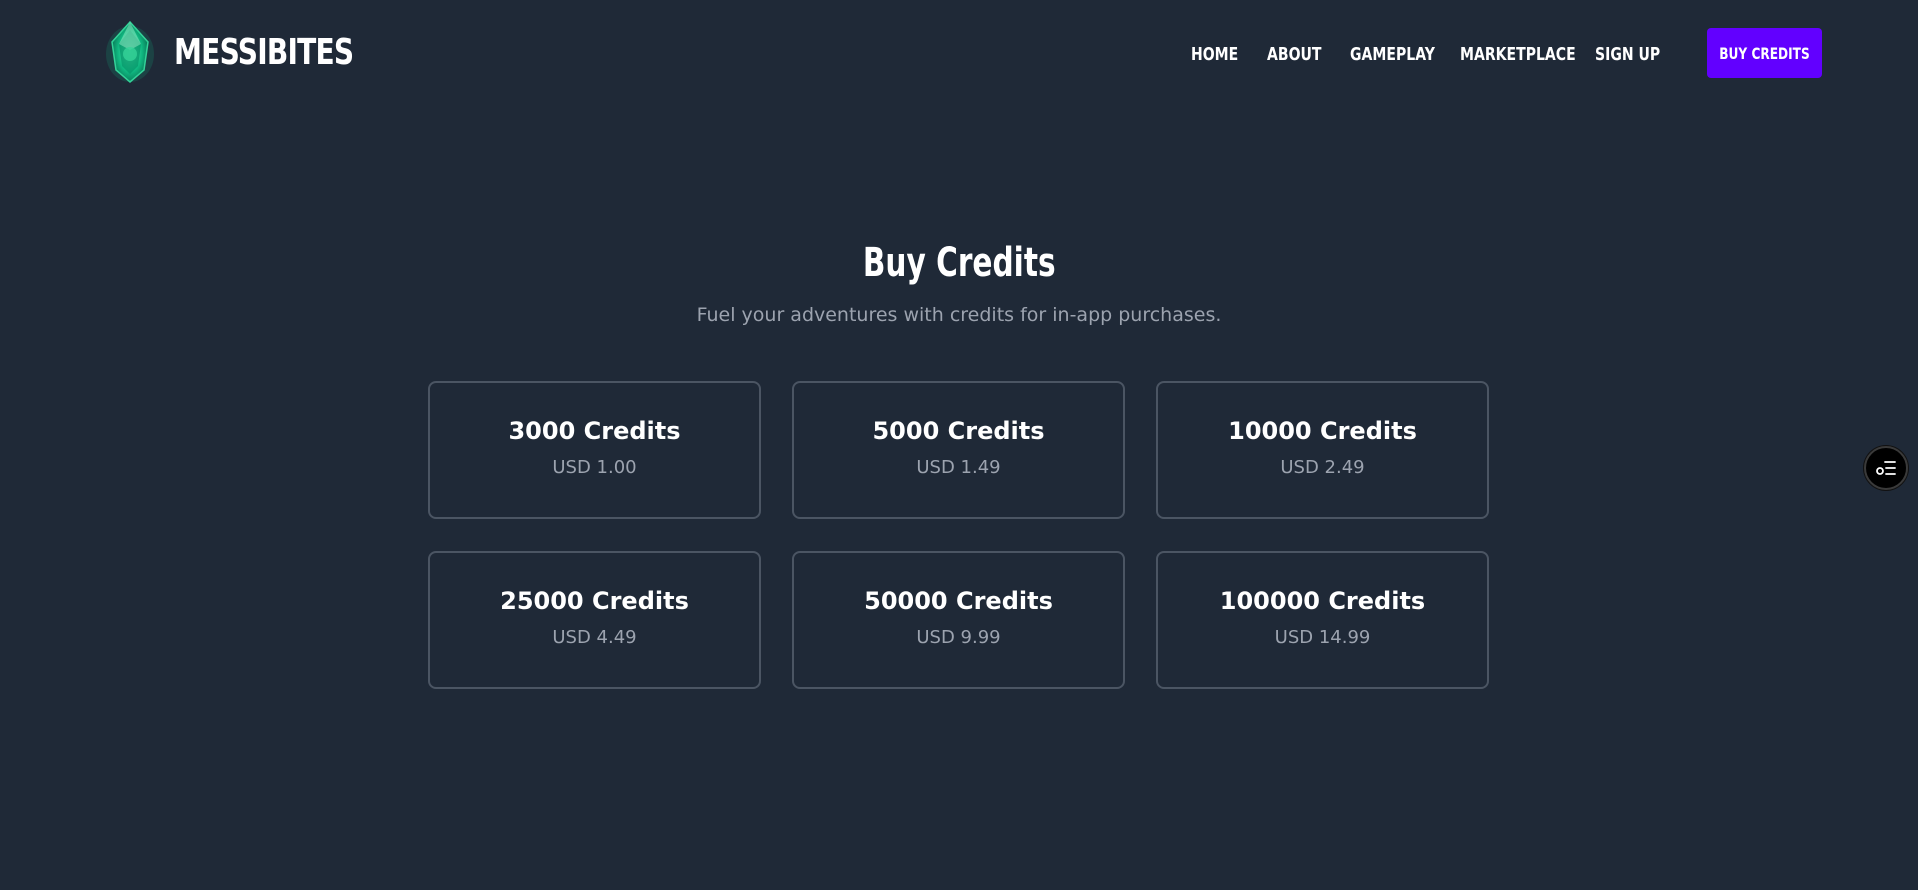 This screenshot has width=1918, height=890. I want to click on package-price: USD 1.00, so click(594, 467).